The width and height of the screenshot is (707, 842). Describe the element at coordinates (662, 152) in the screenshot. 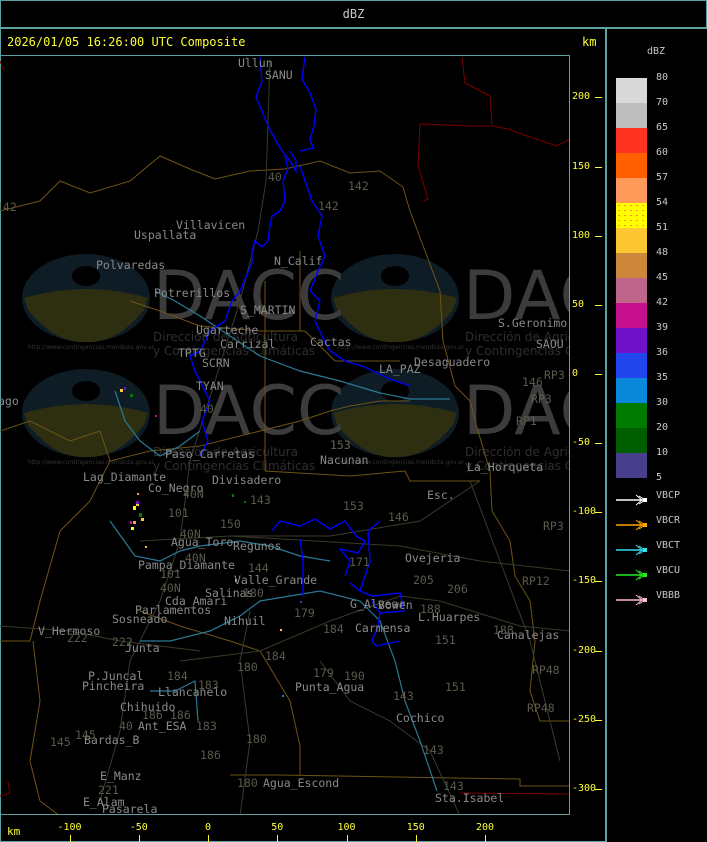

I see `legend-level-label: 60` at that location.